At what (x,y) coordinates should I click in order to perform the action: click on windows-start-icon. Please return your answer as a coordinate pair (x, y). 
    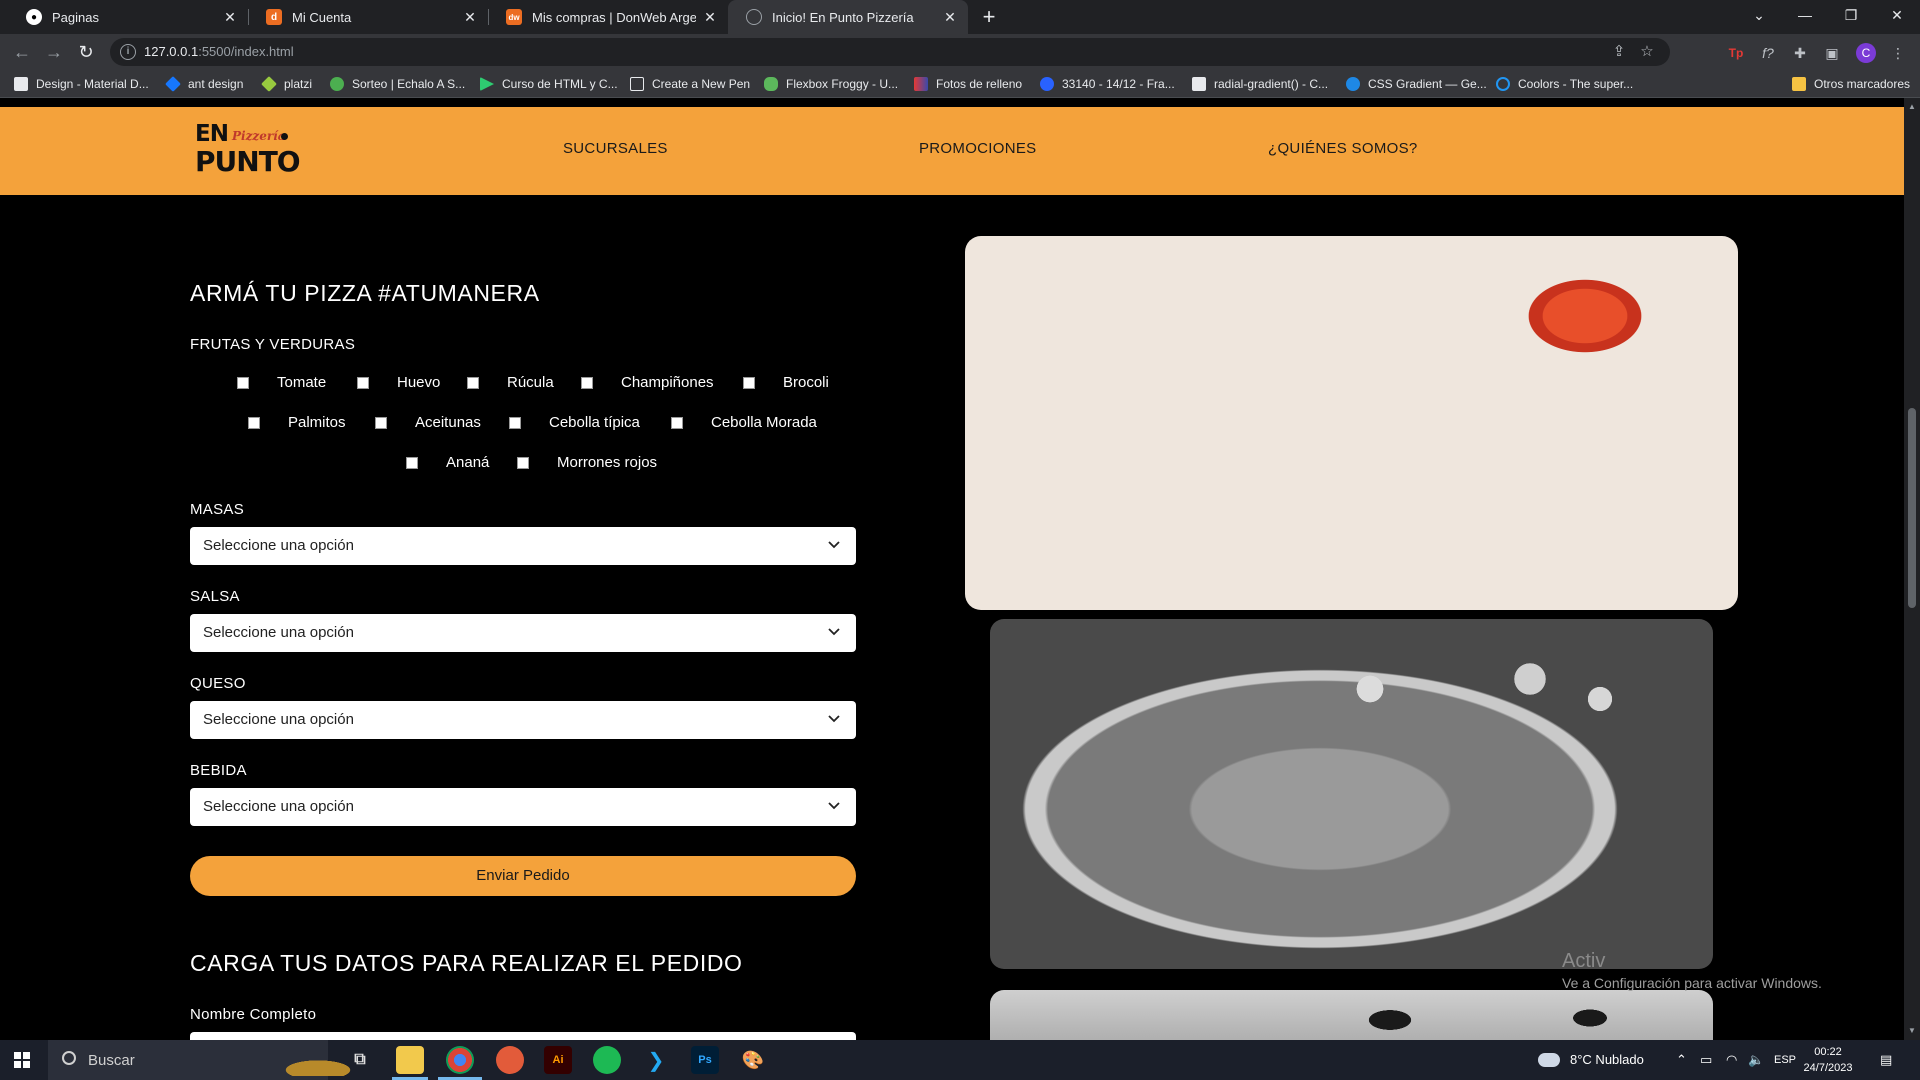
    Looking at the image, I should click on (22, 1060).